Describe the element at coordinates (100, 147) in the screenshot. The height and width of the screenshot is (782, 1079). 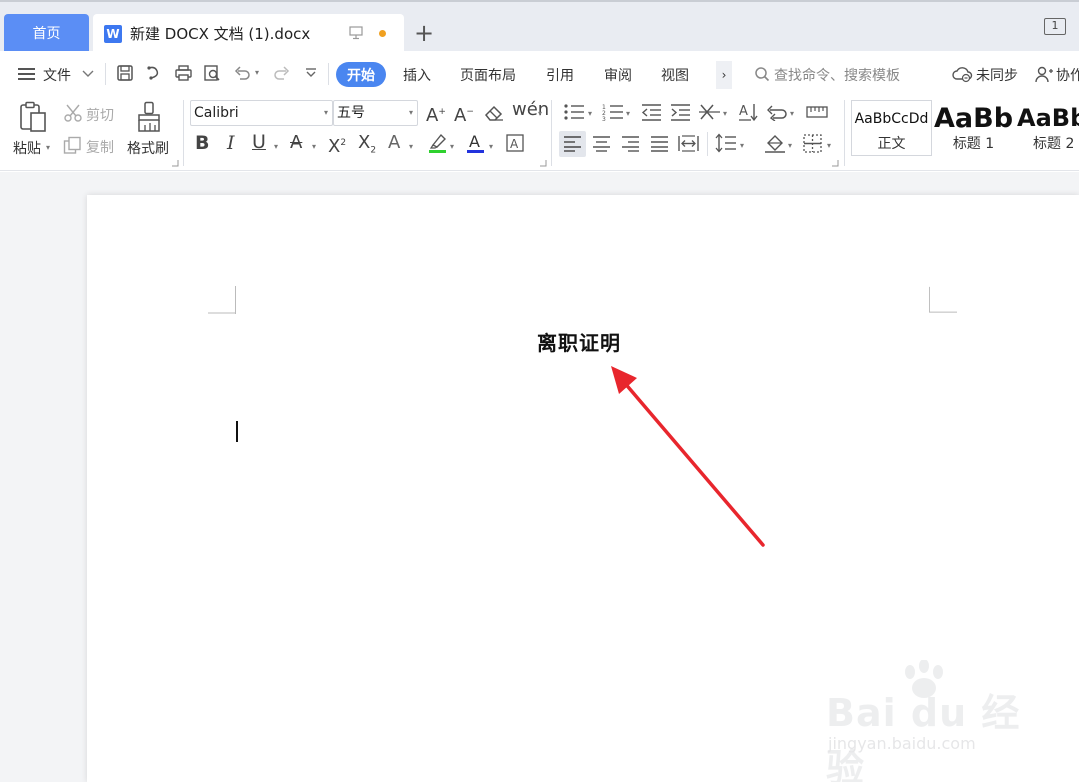
I see `copy-button: 复制` at that location.